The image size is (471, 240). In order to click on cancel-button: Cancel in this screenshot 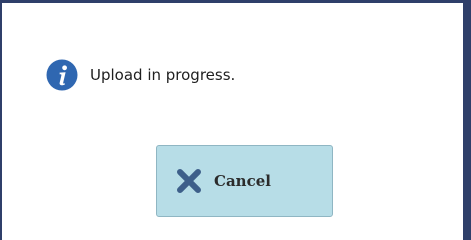, I will do `click(244, 181)`.